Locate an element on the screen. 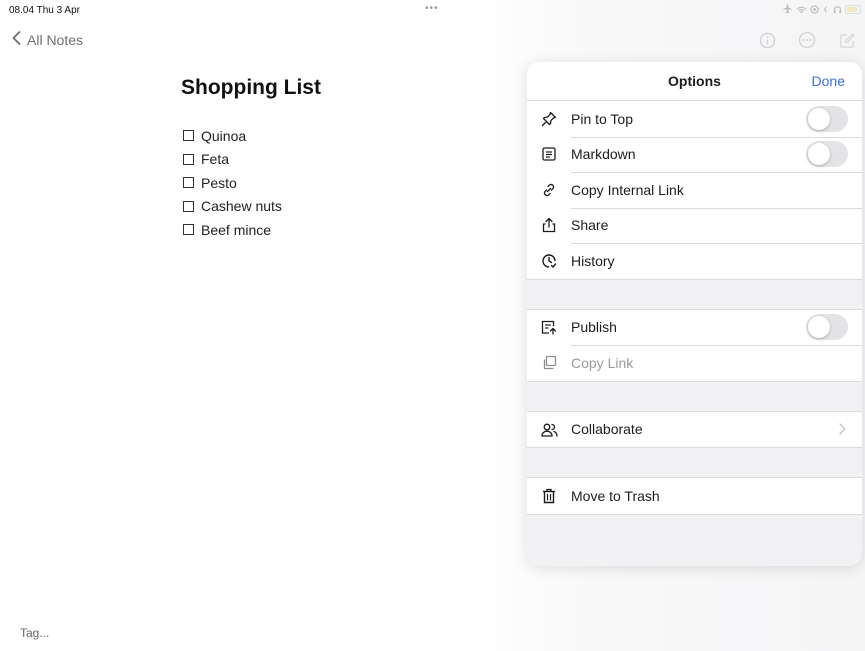  checklist-item: Pesto is located at coordinates (232, 183).